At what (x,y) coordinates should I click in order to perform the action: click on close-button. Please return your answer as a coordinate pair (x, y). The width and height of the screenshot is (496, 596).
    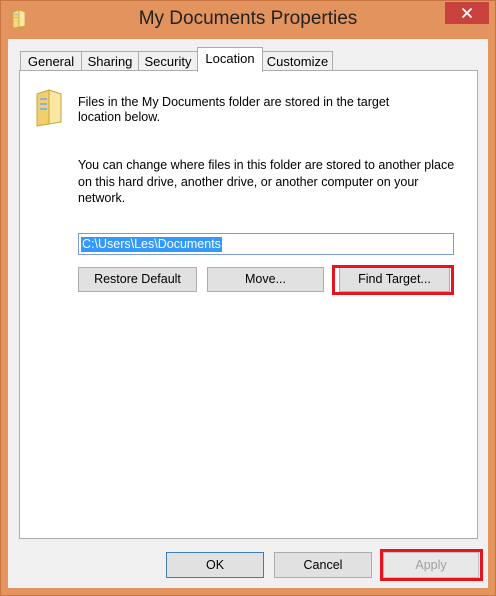
    Looking at the image, I should click on (467, 13).